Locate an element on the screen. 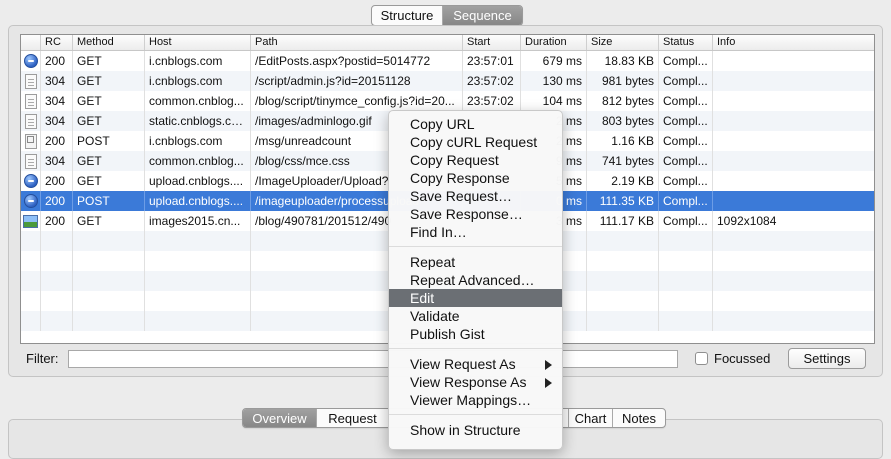 The image size is (891, 459). cell-size: 741 bytes is located at coordinates (623, 161).